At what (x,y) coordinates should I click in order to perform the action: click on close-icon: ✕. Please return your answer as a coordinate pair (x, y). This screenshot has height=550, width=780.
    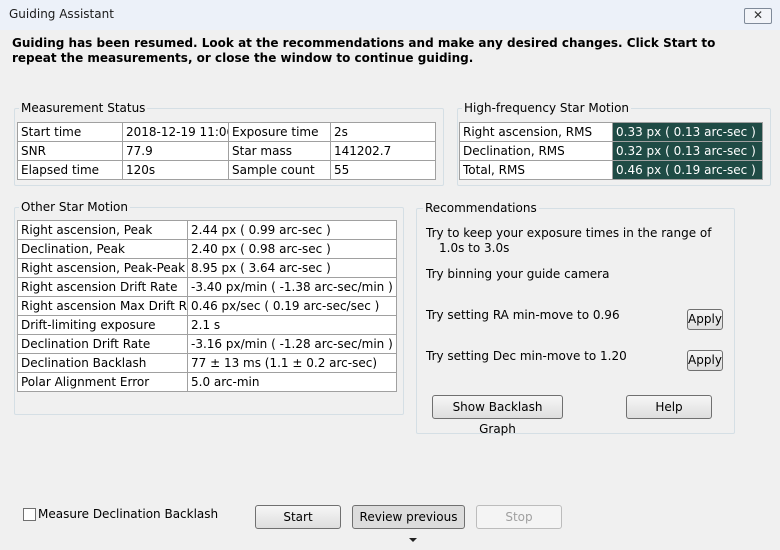
    Looking at the image, I should click on (758, 15).